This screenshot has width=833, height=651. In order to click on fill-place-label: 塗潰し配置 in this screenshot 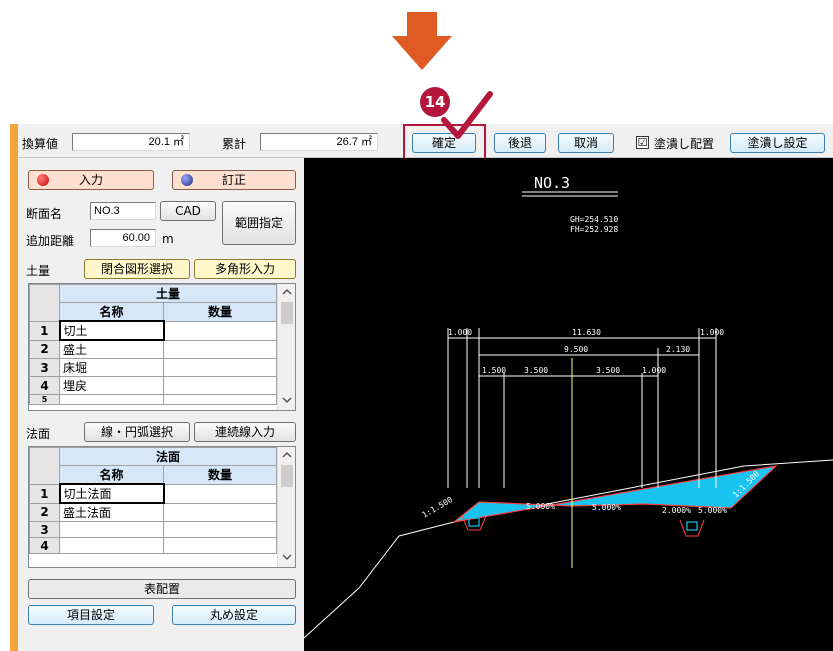, I will do `click(684, 144)`.